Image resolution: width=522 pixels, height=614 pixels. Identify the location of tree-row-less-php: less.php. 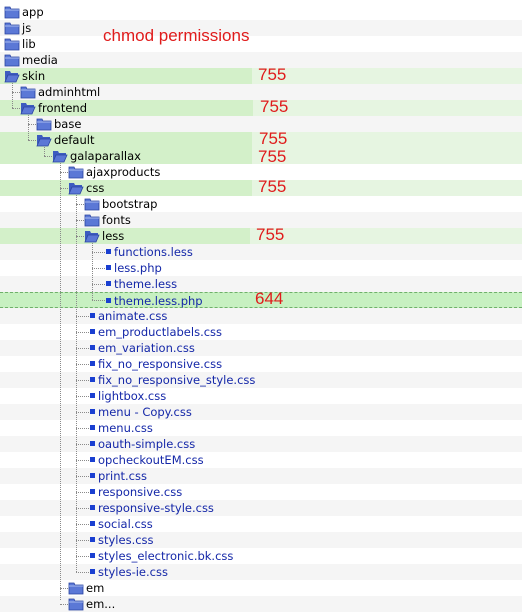
(261, 268).